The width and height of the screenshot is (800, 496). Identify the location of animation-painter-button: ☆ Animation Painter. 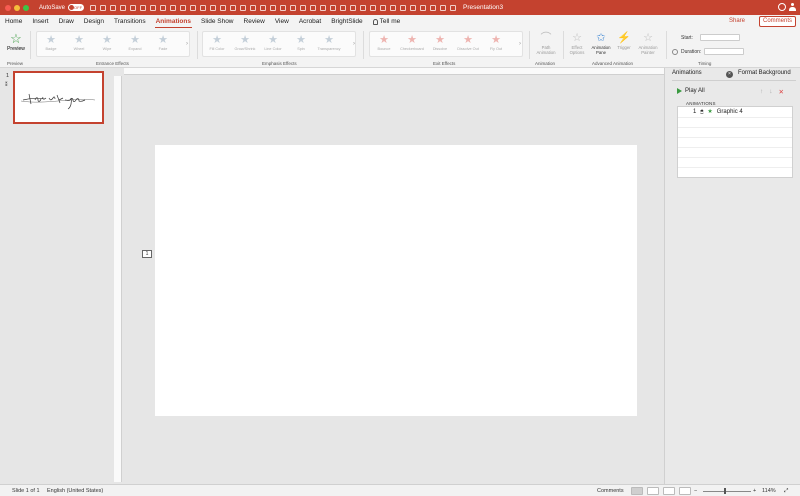
(648, 43).